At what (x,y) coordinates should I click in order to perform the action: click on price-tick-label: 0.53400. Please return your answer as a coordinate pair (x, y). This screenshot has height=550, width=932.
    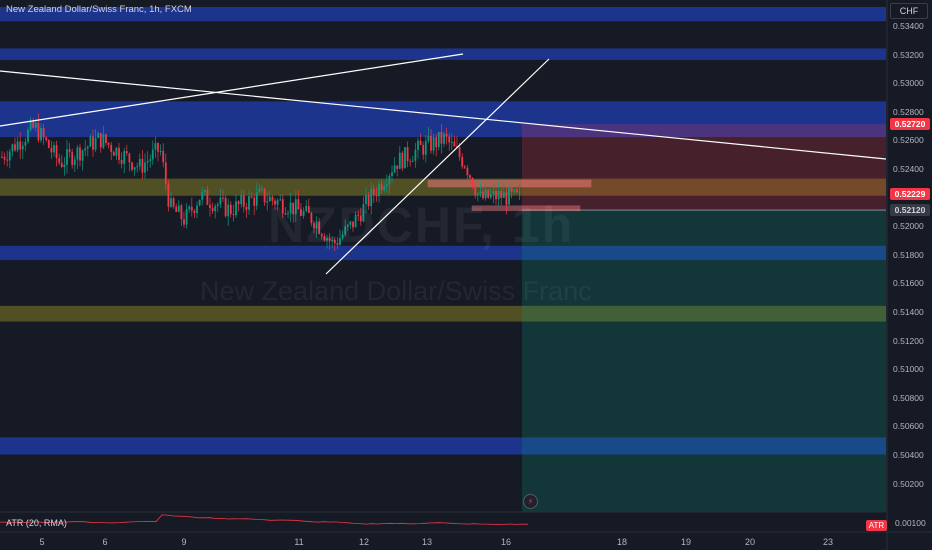
    Looking at the image, I should click on (908, 26).